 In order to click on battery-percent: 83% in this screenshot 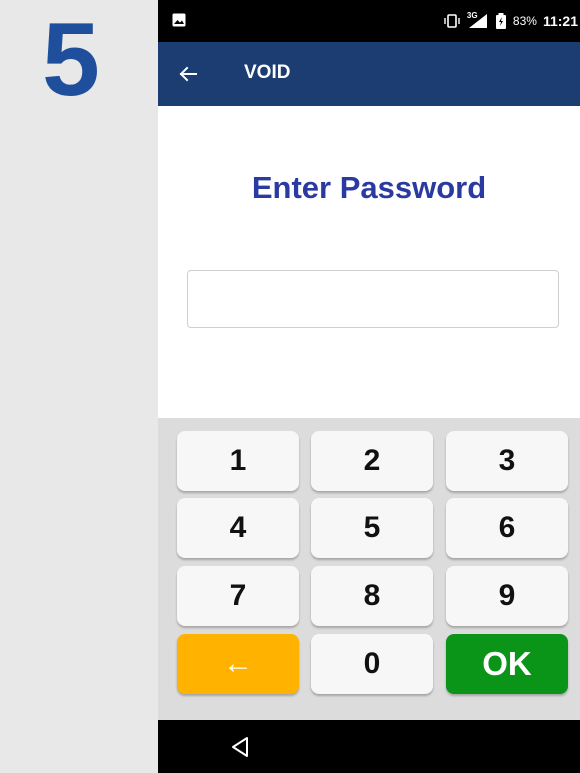, I will do `click(524, 21)`.